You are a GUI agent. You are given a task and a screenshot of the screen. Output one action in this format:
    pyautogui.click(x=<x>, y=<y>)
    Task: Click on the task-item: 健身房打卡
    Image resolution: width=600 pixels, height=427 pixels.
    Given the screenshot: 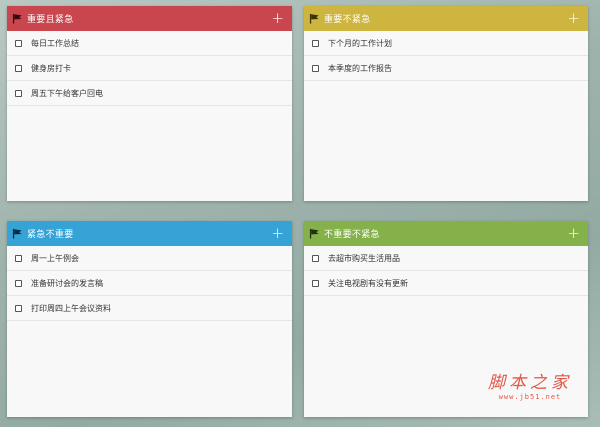 What is the action you would take?
    pyautogui.click(x=149, y=68)
    